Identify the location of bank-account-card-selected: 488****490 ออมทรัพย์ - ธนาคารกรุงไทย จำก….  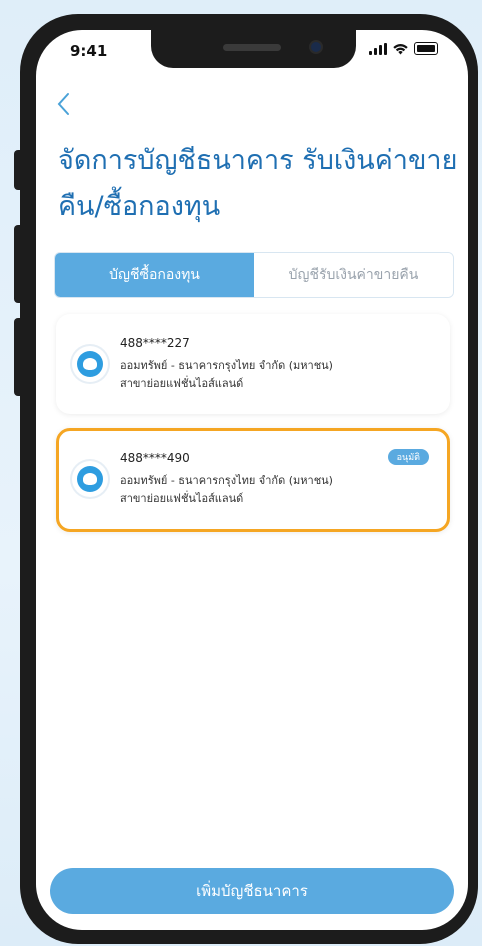
(253, 480).